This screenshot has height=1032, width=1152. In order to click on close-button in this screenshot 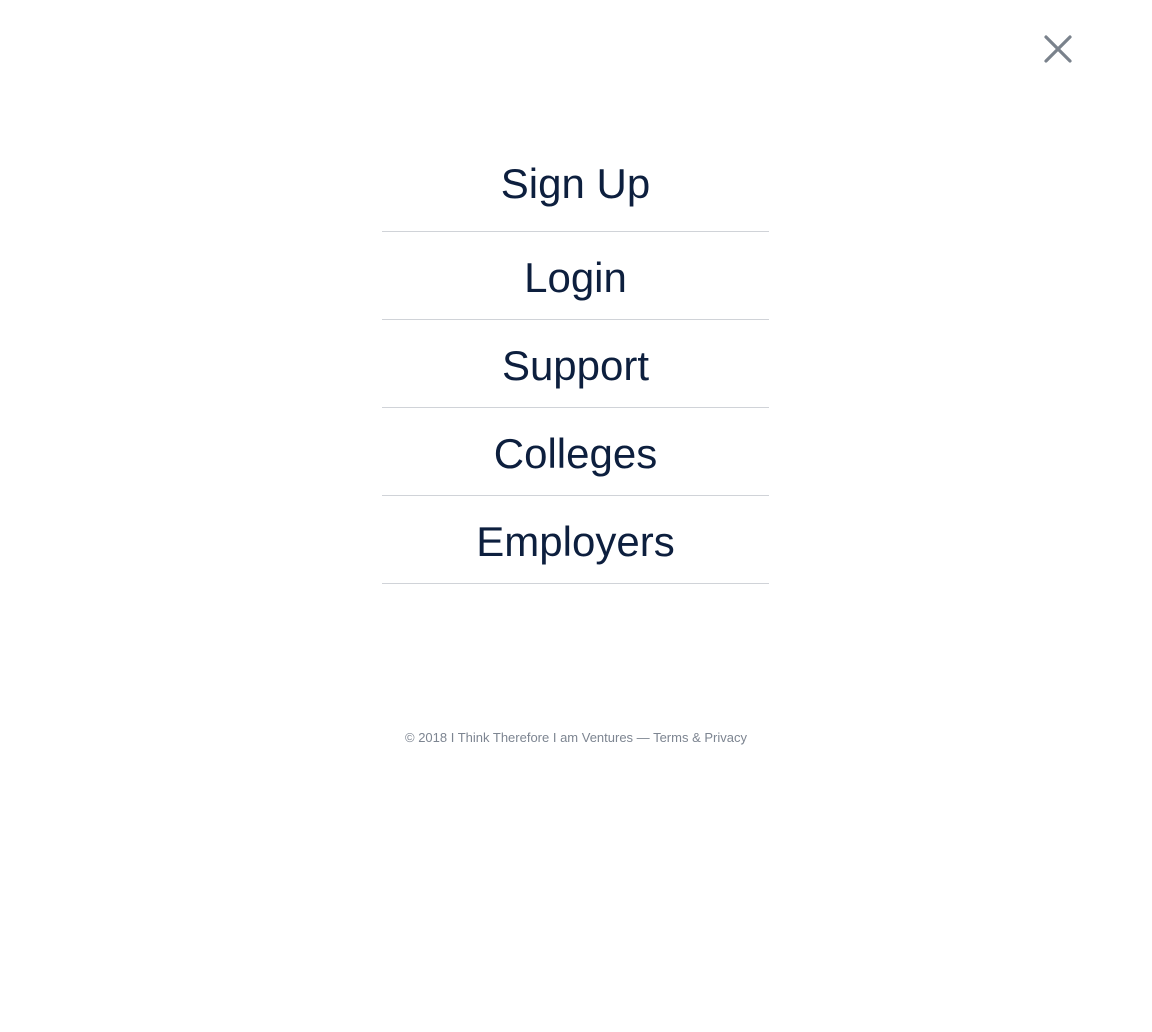, I will do `click(1058, 49)`.